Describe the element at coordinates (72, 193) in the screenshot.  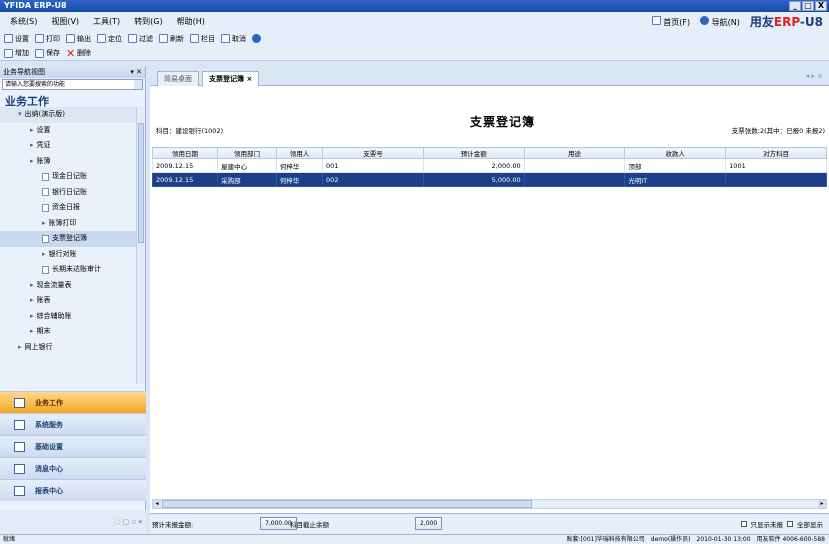
I see `sidebar-item-5: 银行日记账` at that location.